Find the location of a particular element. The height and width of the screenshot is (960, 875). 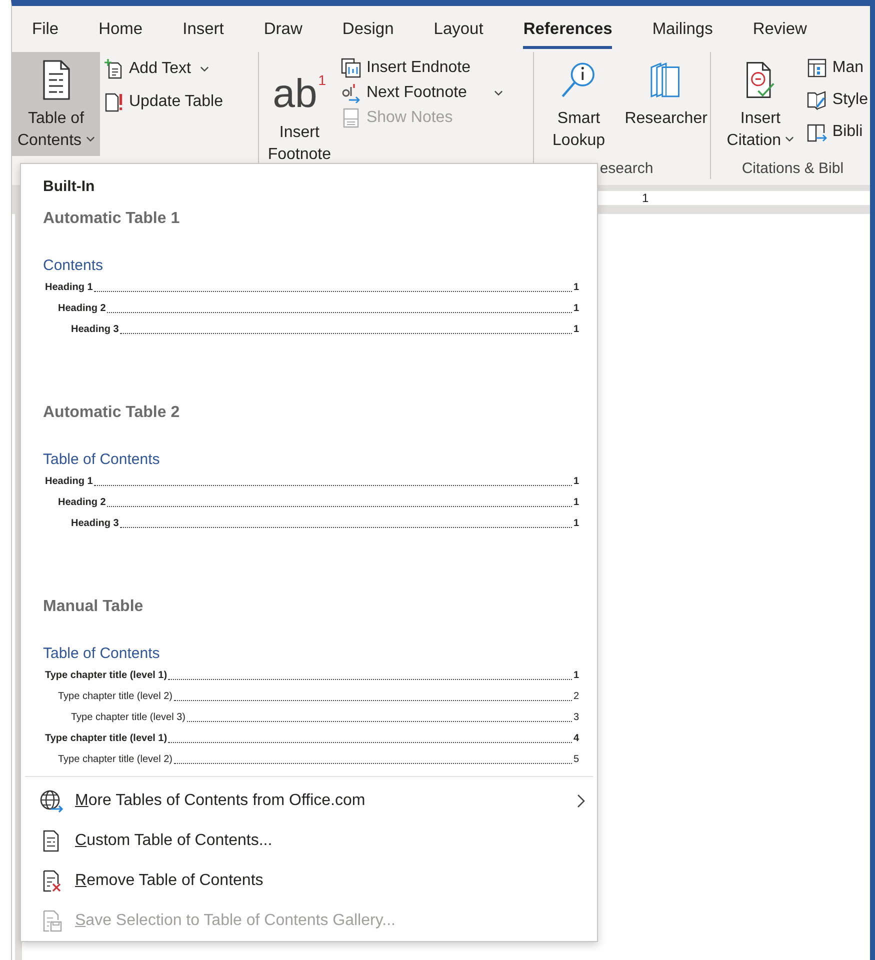

ribbon-tab: Draw is located at coordinates (283, 34).